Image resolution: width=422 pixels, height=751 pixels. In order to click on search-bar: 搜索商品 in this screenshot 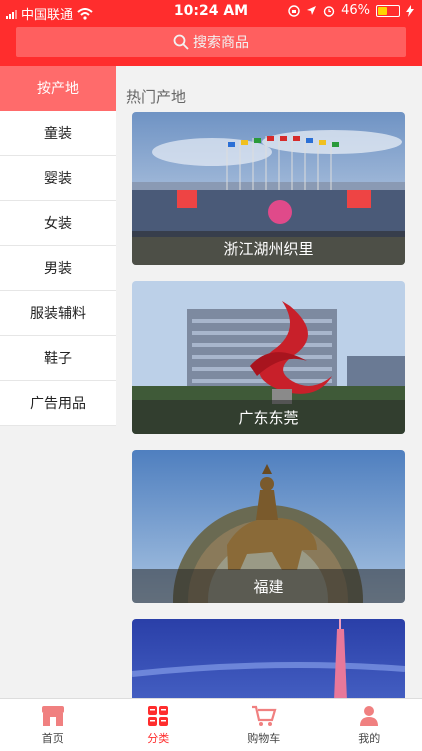, I will do `click(211, 42)`.